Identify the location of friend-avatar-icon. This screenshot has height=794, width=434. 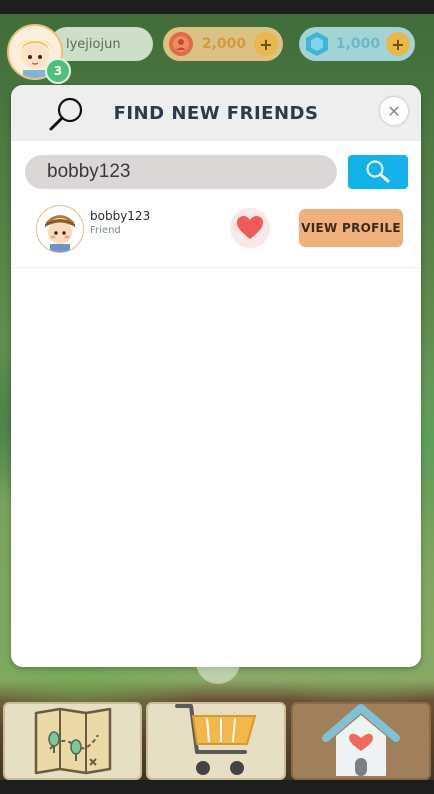
(60, 229).